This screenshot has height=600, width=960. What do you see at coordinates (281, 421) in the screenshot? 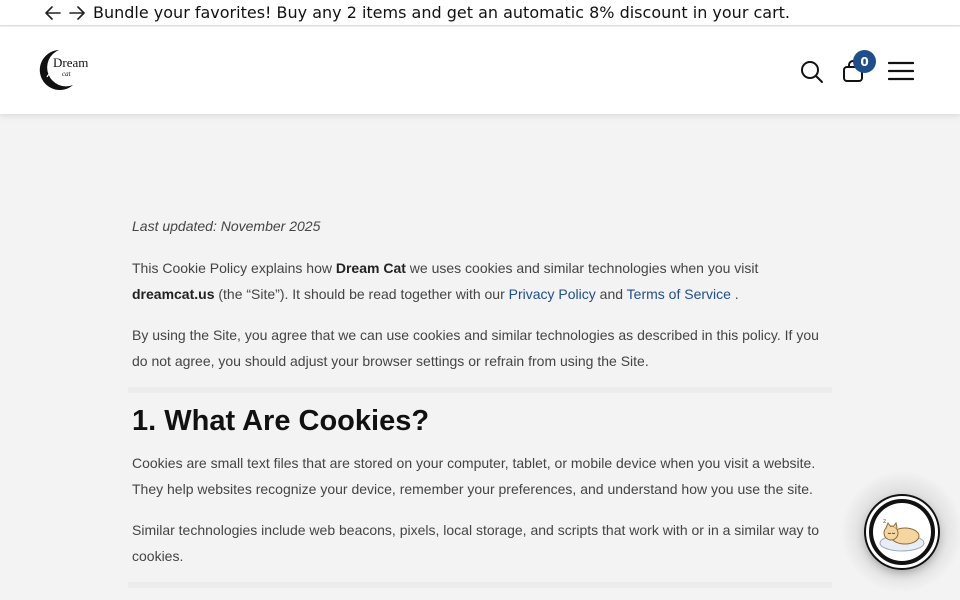
I see `section-heading: 1. What Are Cookies?` at bounding box center [281, 421].